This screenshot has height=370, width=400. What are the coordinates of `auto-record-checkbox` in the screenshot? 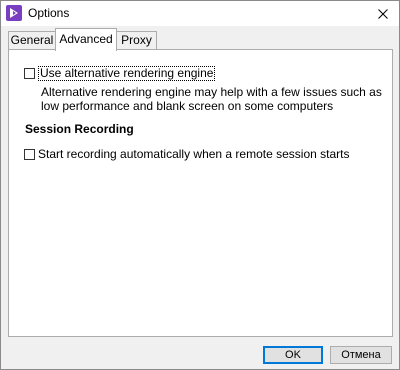 It's located at (29, 154).